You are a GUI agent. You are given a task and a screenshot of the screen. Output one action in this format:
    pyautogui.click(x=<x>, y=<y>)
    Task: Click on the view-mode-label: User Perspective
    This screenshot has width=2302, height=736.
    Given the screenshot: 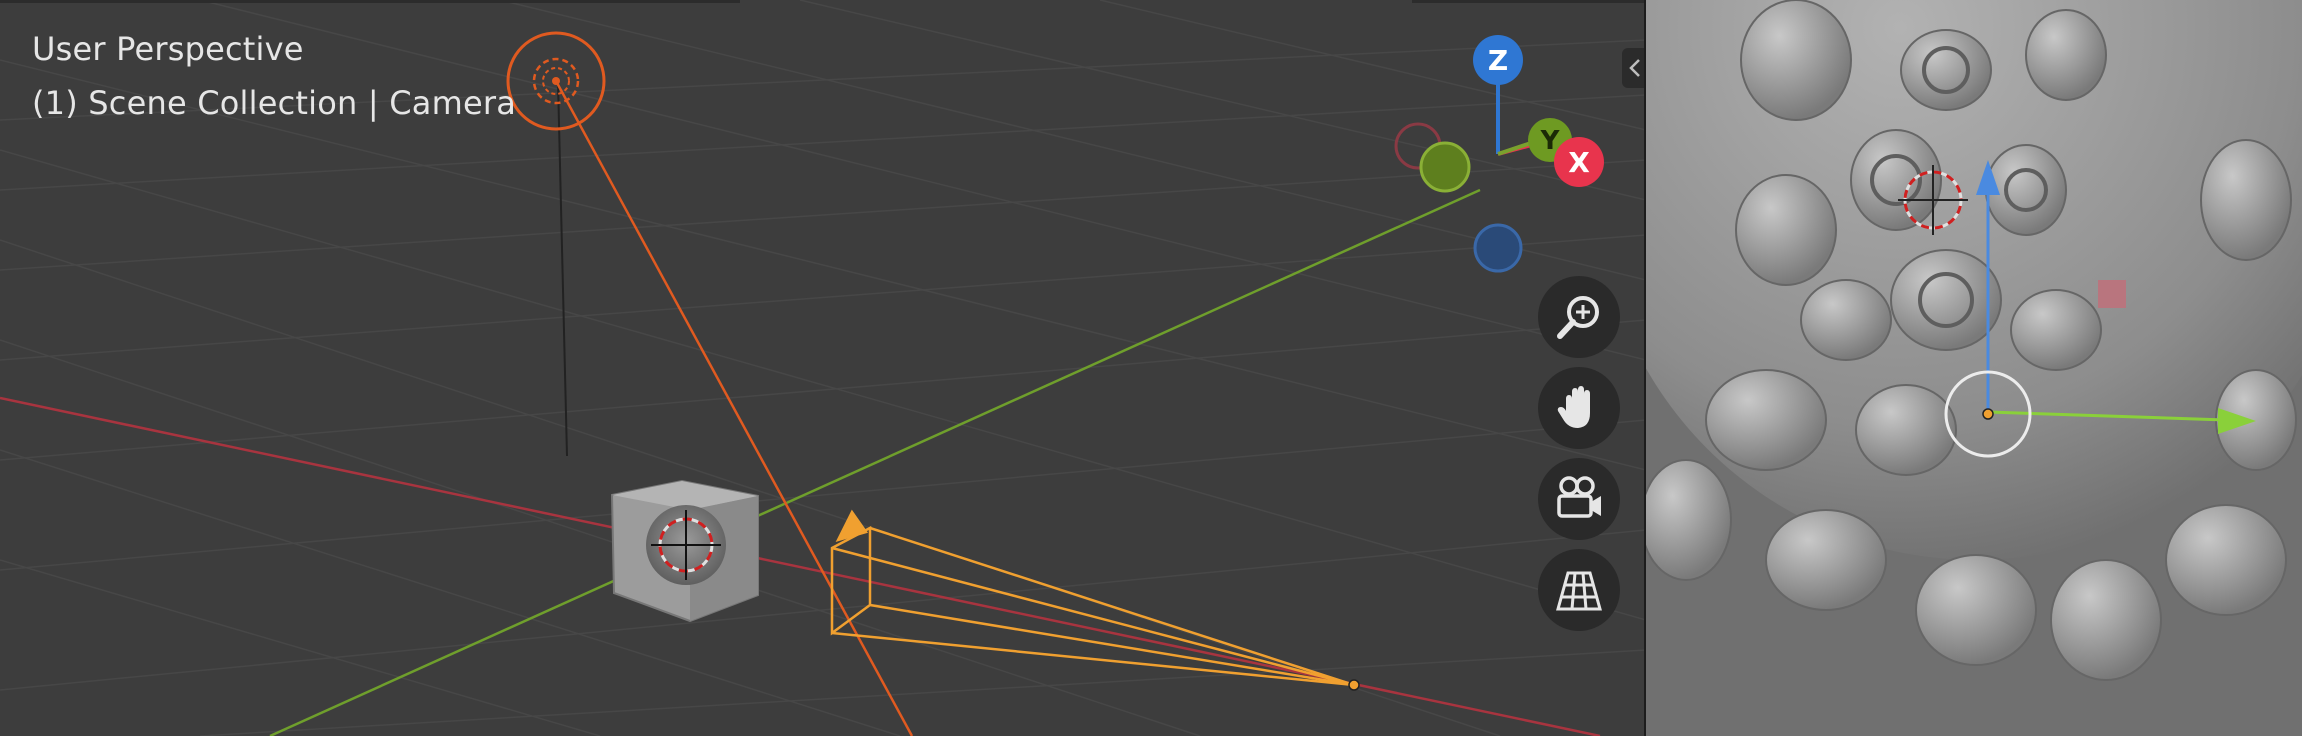 What is the action you would take?
    pyautogui.click(x=168, y=49)
    